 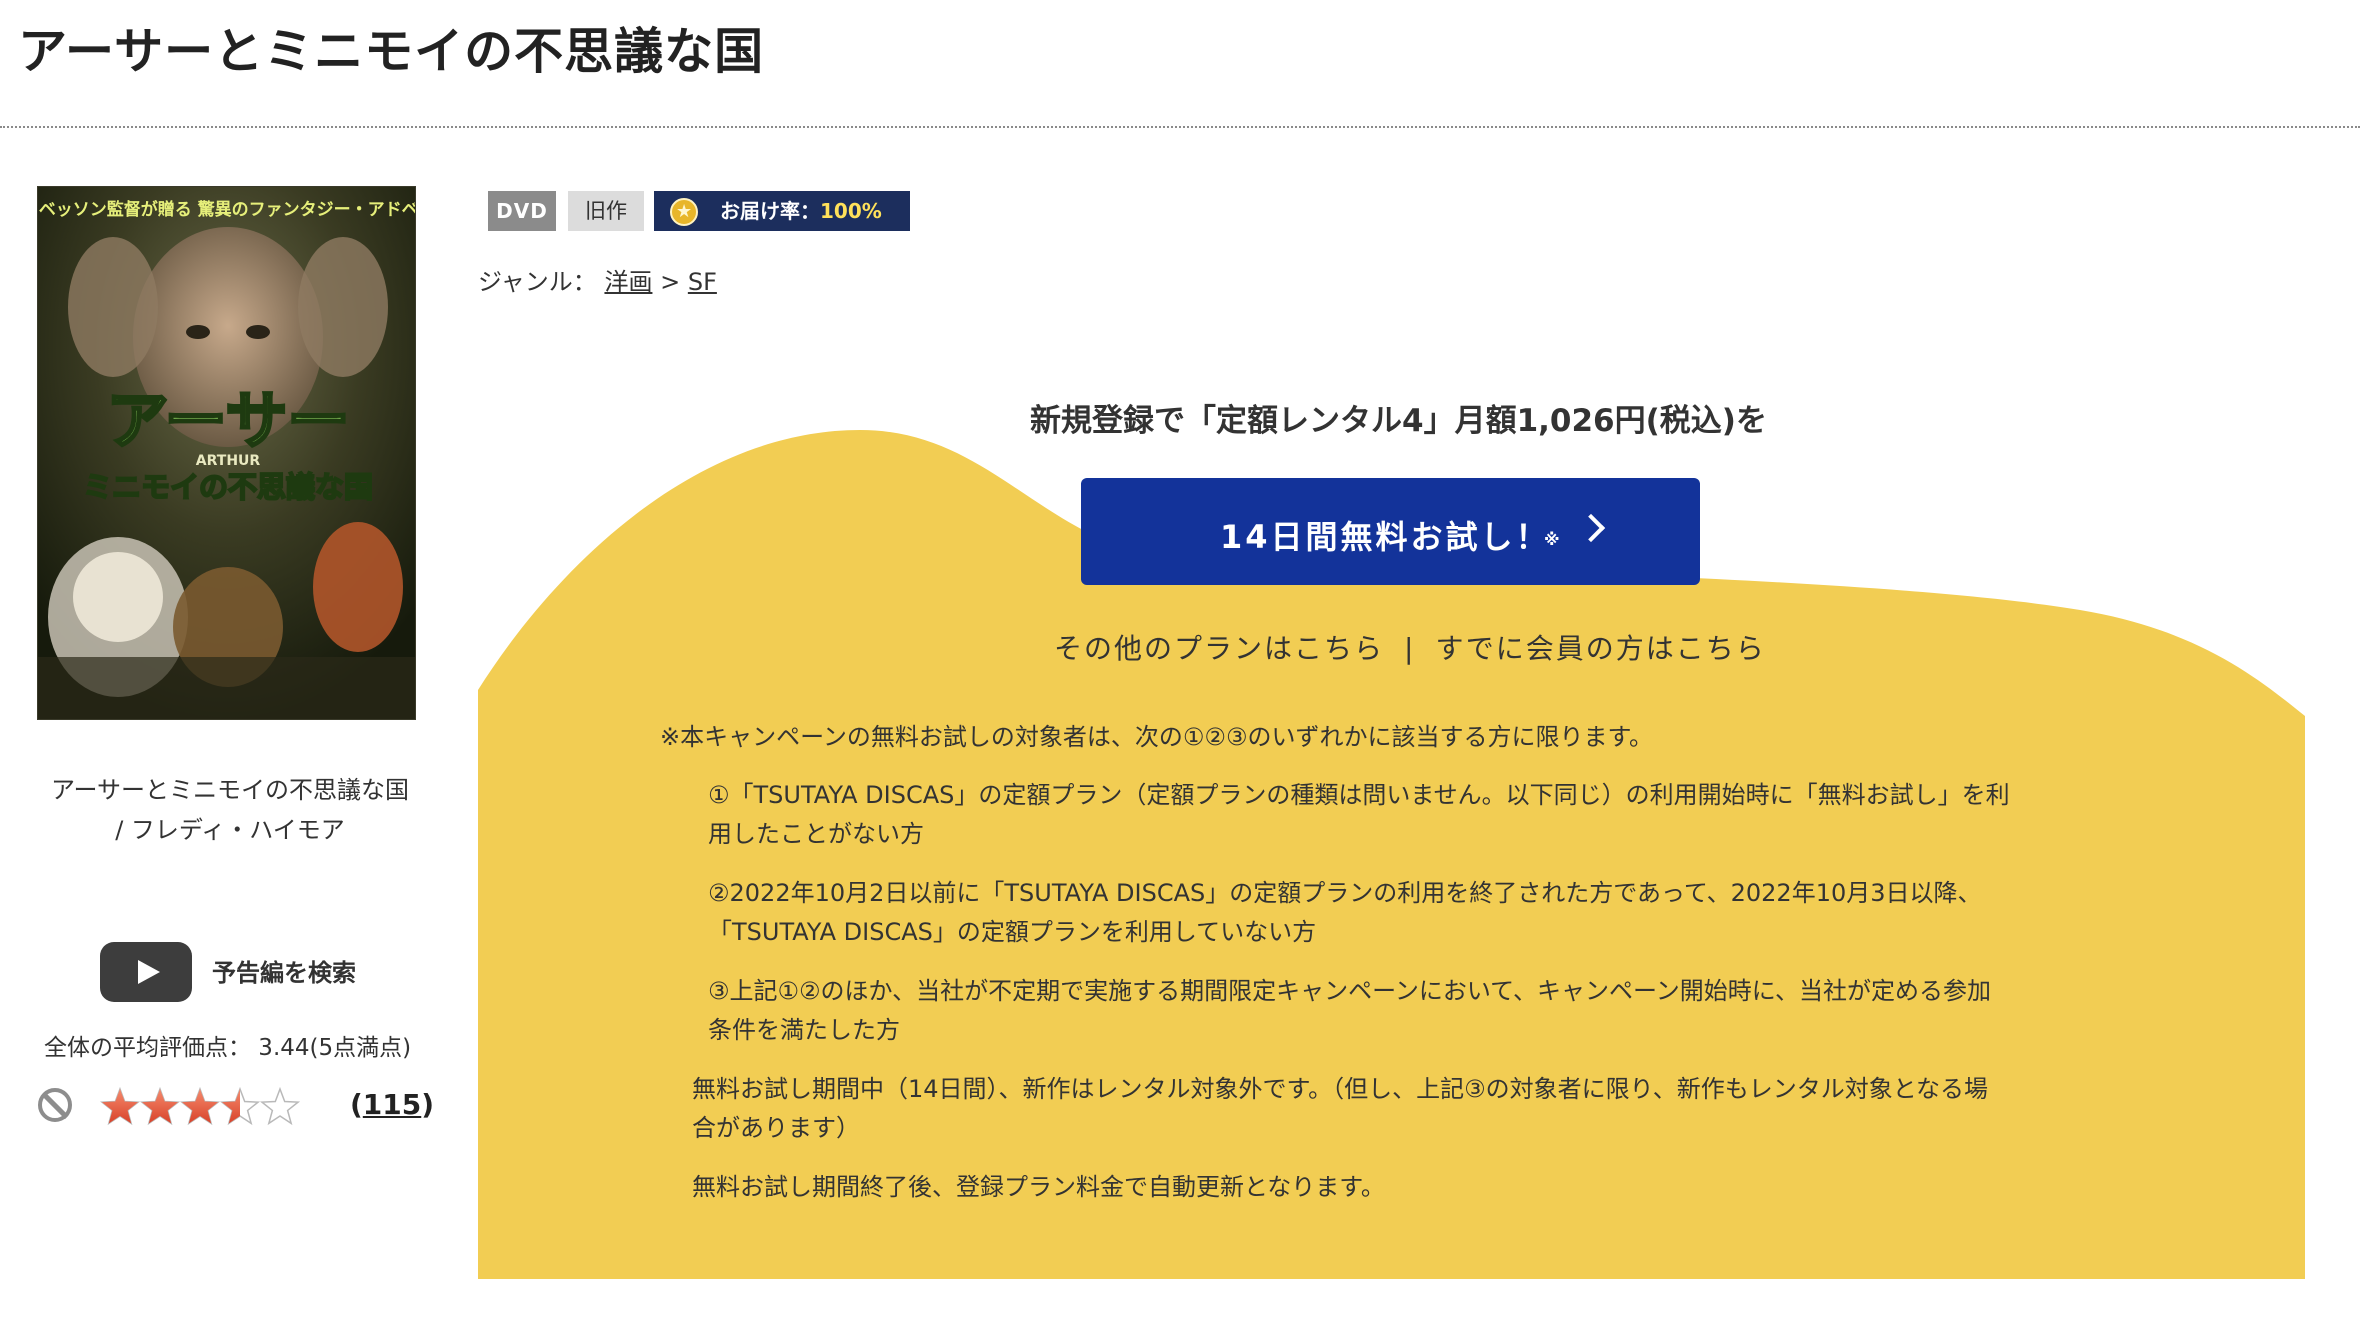 I want to click on trailer-search-link: 予告編を検索, so click(x=284, y=970).